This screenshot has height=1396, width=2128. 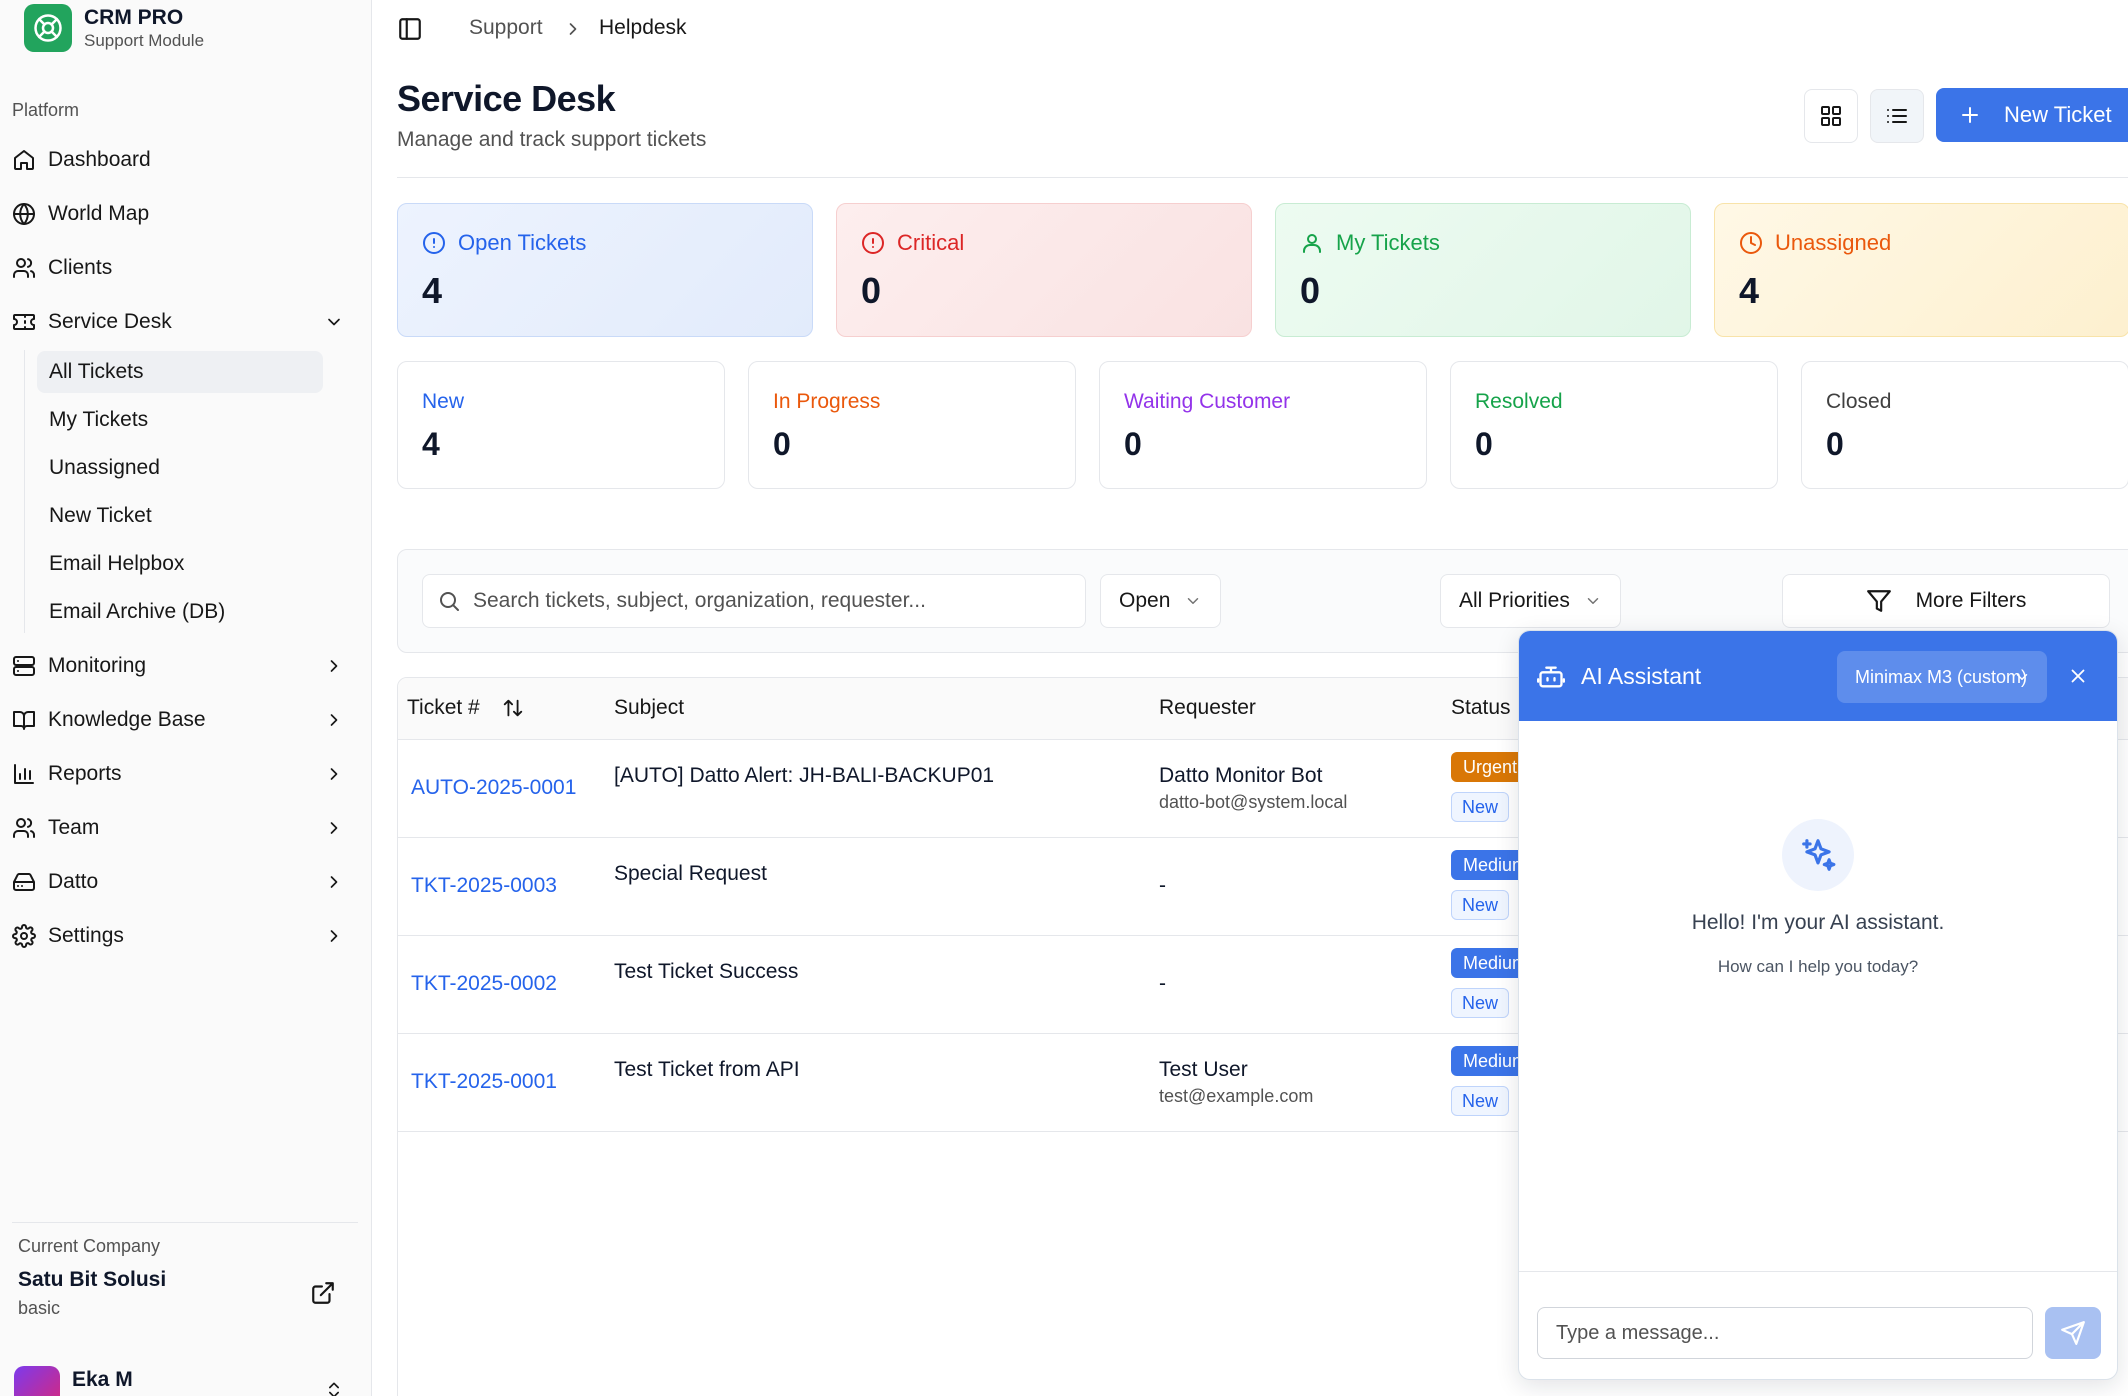 I want to click on submenu-guide, so click(x=24, y=491).